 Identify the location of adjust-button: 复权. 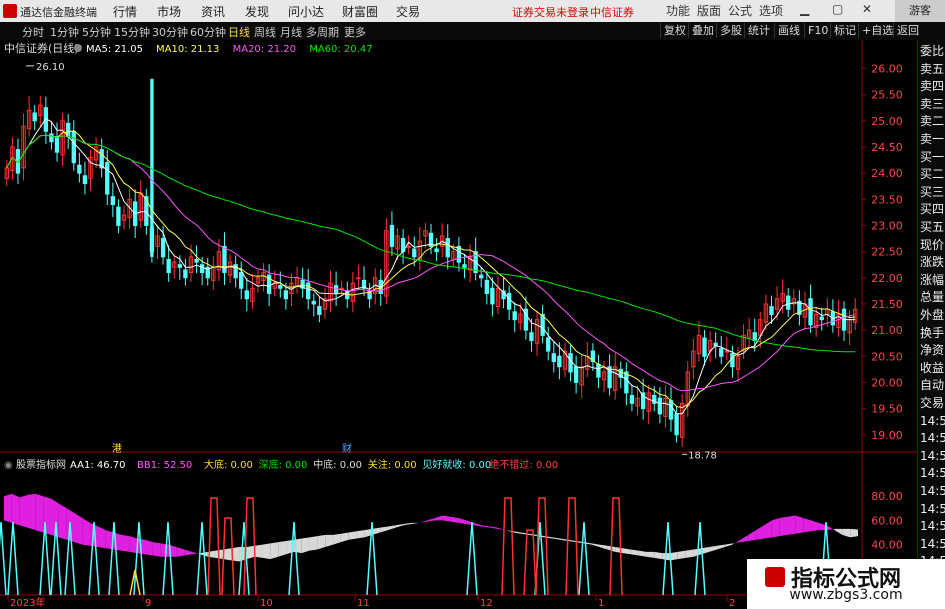
(674, 30).